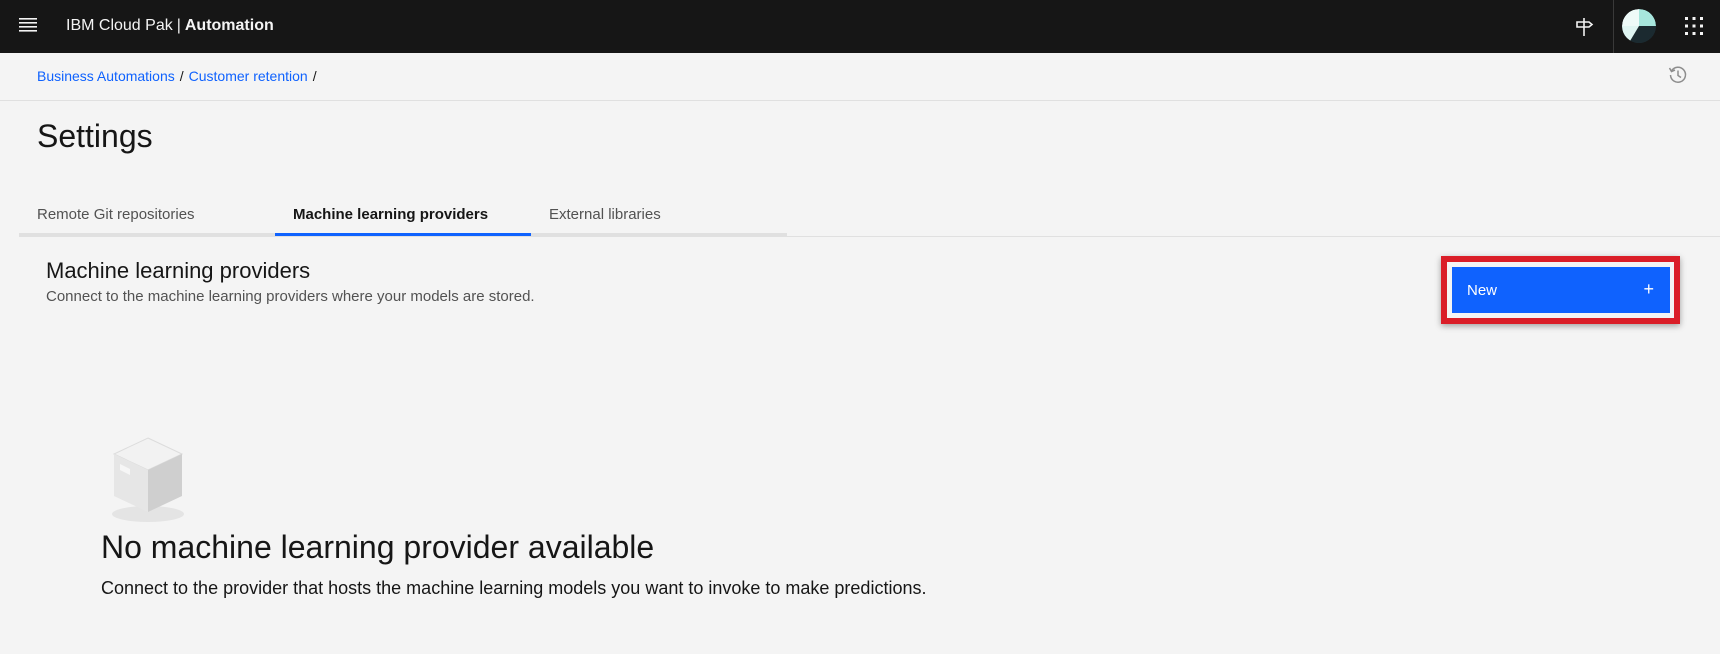  Describe the element at coordinates (248, 76) in the screenshot. I see `breadcrumb-customer-retention: Customer retention` at that location.